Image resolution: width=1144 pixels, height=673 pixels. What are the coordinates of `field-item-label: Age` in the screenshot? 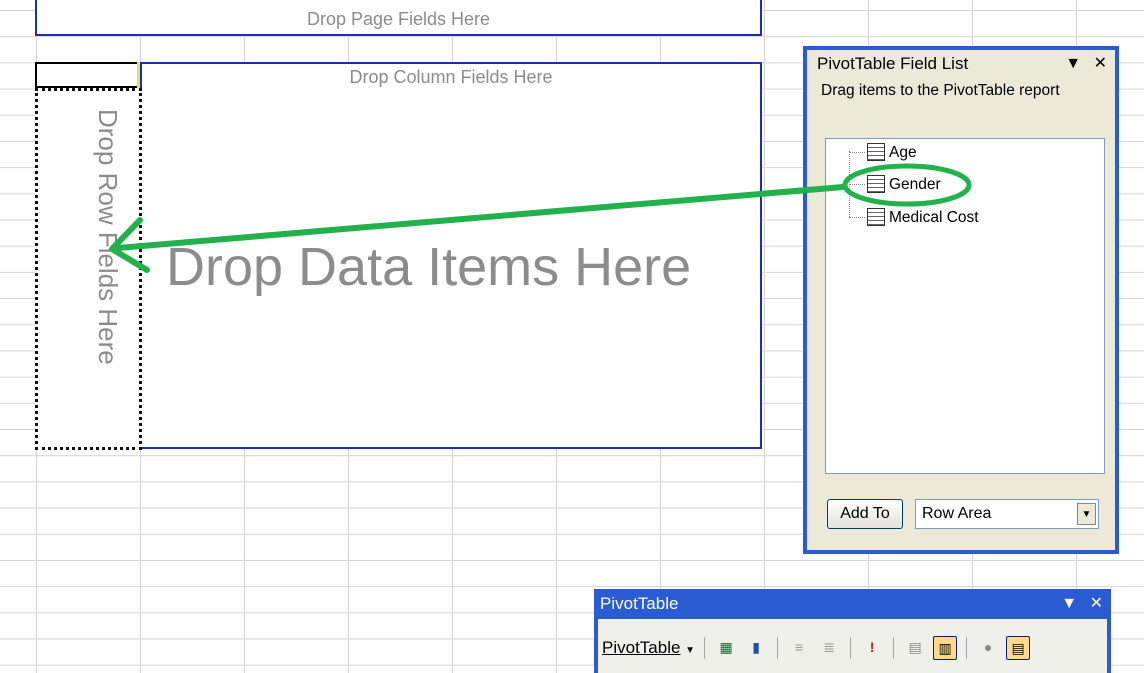 It's located at (903, 152).